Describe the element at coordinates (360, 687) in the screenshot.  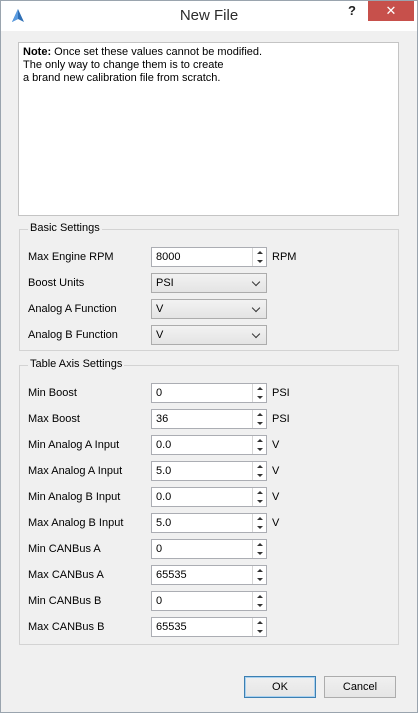
I see `cancel-button: Cancel` at that location.